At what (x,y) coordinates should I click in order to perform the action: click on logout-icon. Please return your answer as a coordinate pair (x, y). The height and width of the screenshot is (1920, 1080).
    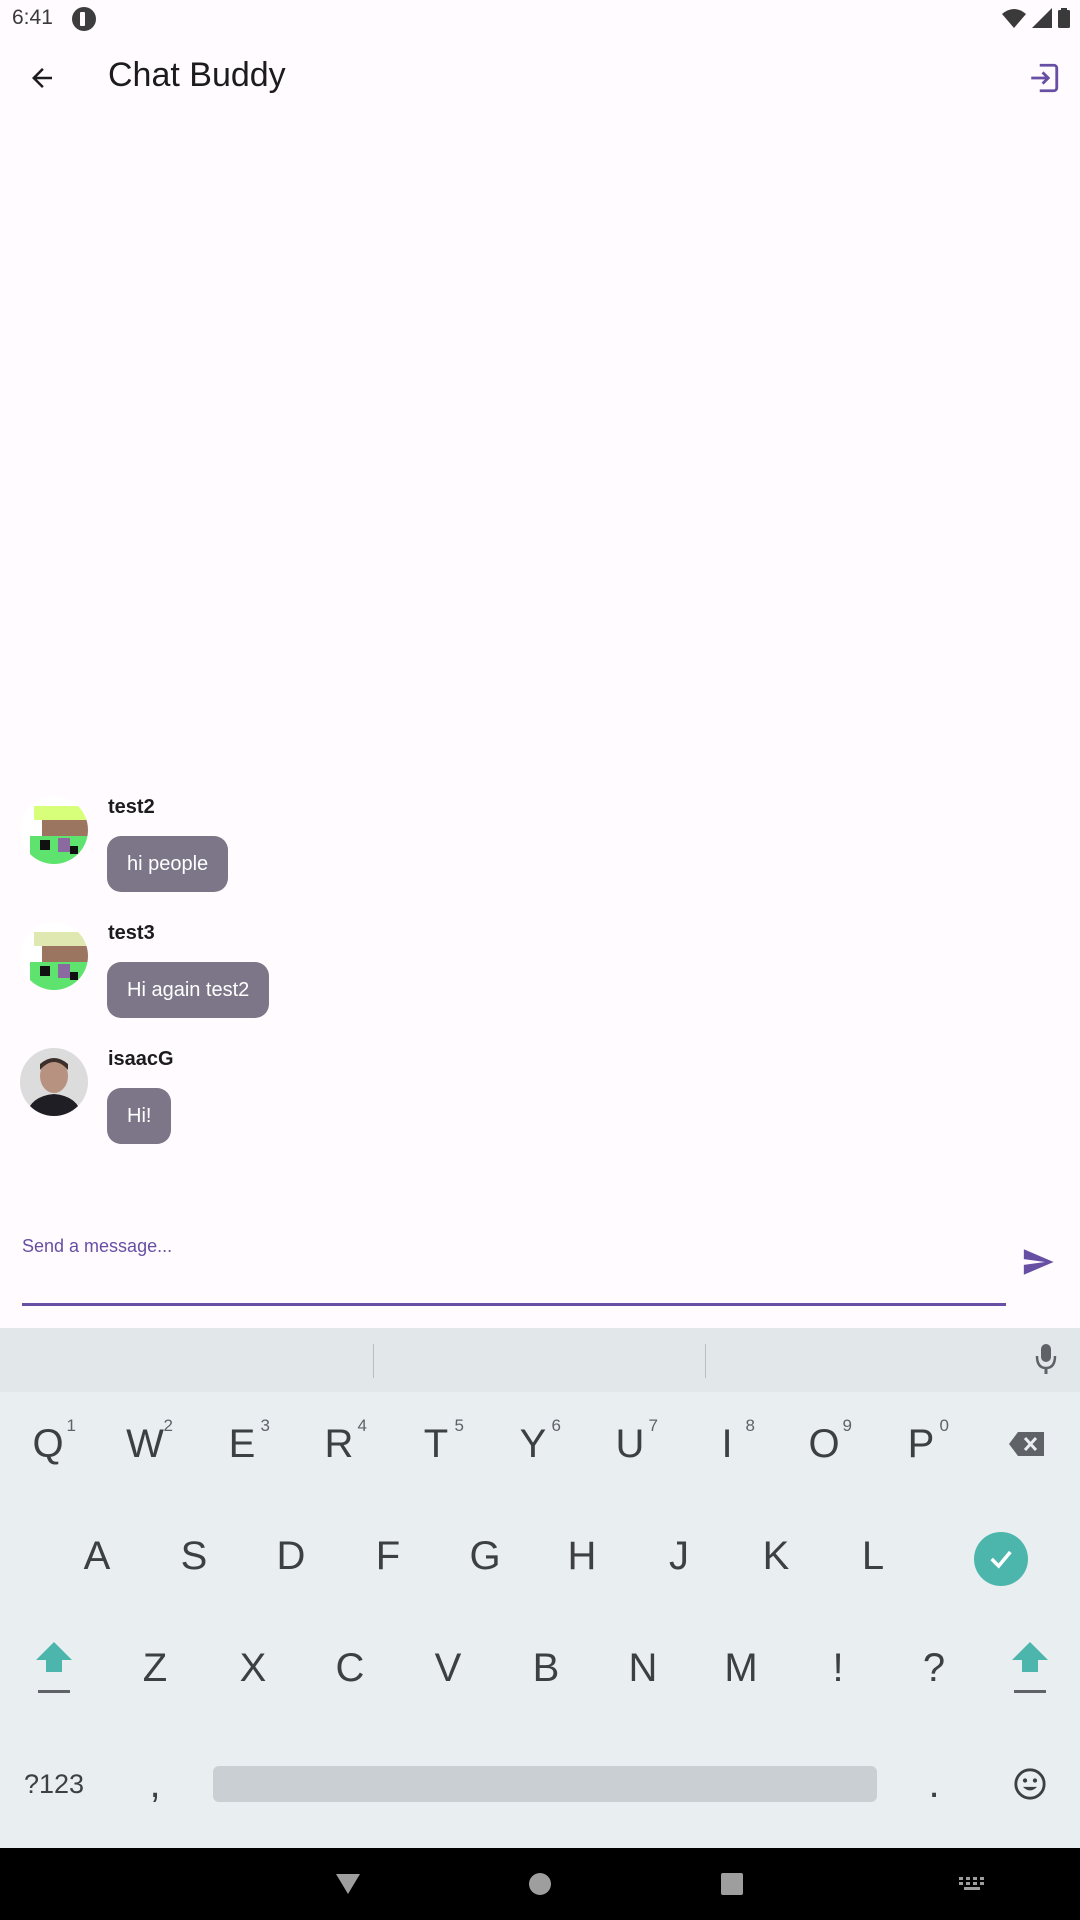
    Looking at the image, I should click on (1045, 78).